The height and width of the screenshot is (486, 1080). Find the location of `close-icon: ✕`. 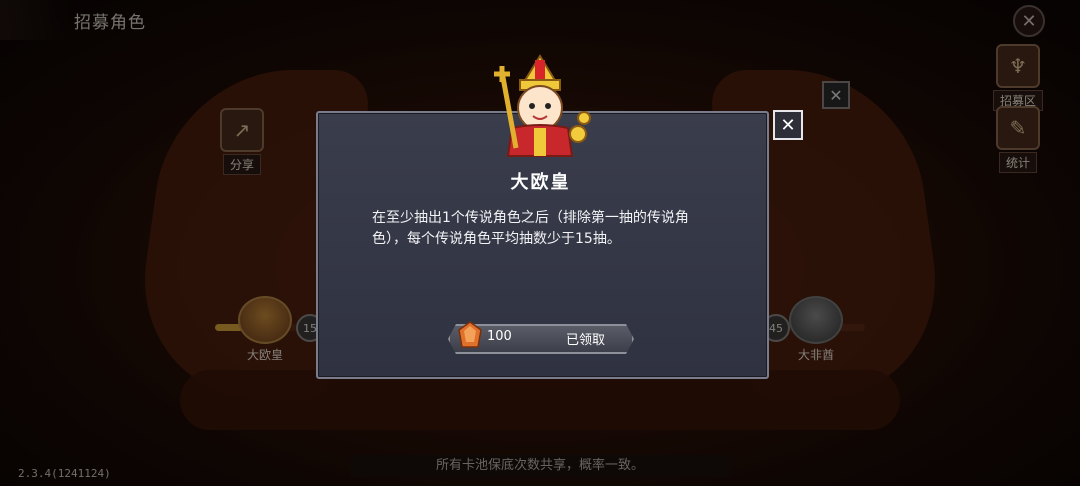

close-icon: ✕ is located at coordinates (788, 125).